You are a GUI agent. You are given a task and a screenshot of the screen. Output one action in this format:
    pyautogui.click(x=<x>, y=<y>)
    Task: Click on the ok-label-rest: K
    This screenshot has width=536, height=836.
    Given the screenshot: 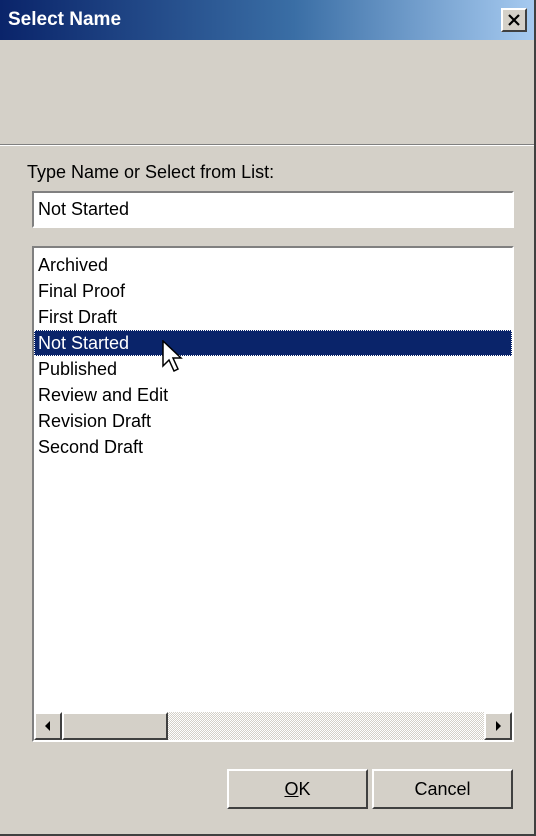 What is the action you would take?
    pyautogui.click(x=304, y=788)
    